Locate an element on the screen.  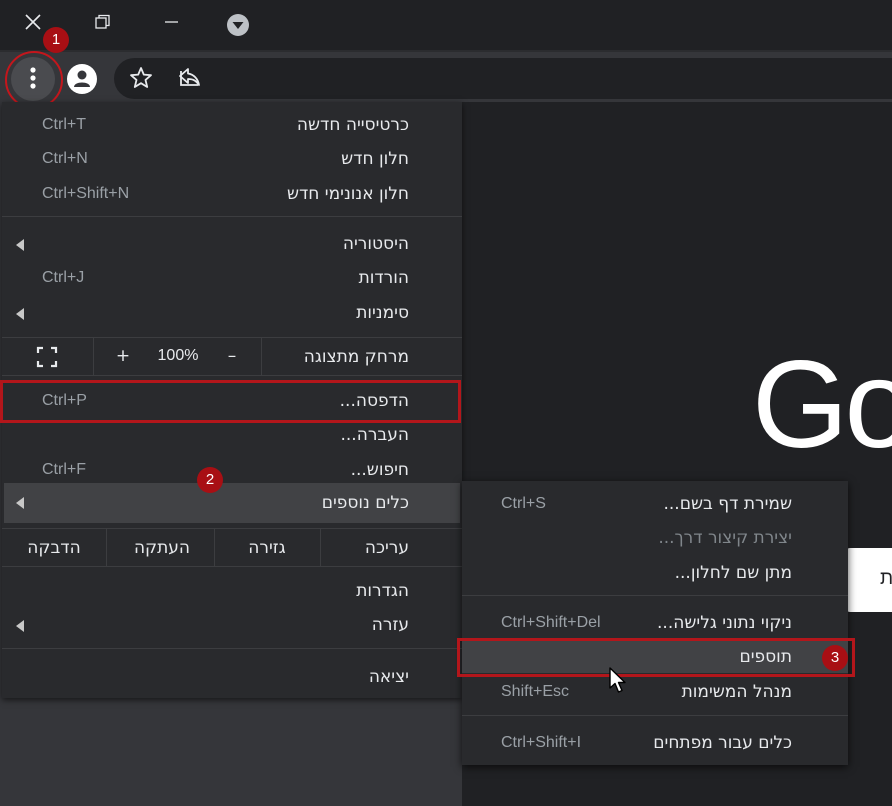
zoom-row: מרחק מתצוגה – 100% + is located at coordinates (232, 357).